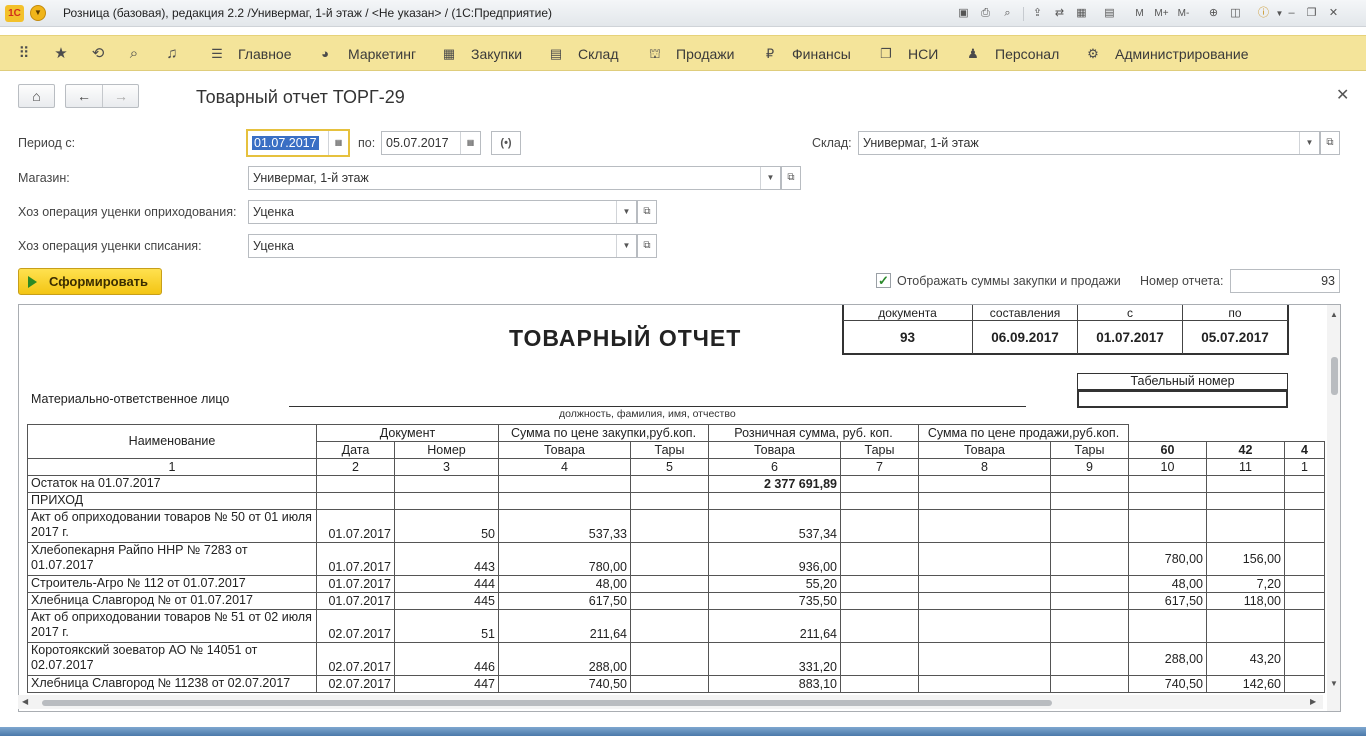 The image size is (1366, 736). Describe the element at coordinates (564, 601) in the screenshot. I see `cell-pg: 617,50` at that location.